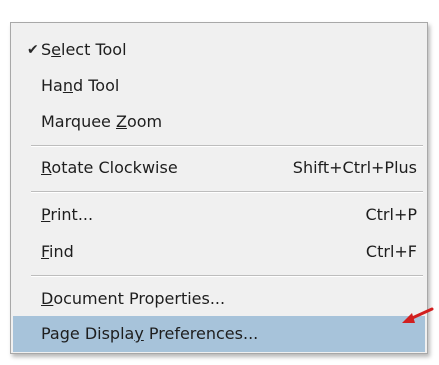 The image size is (439, 365). Describe the element at coordinates (391, 214) in the screenshot. I see `menu-item-shortcut: Ctrl+P` at that location.